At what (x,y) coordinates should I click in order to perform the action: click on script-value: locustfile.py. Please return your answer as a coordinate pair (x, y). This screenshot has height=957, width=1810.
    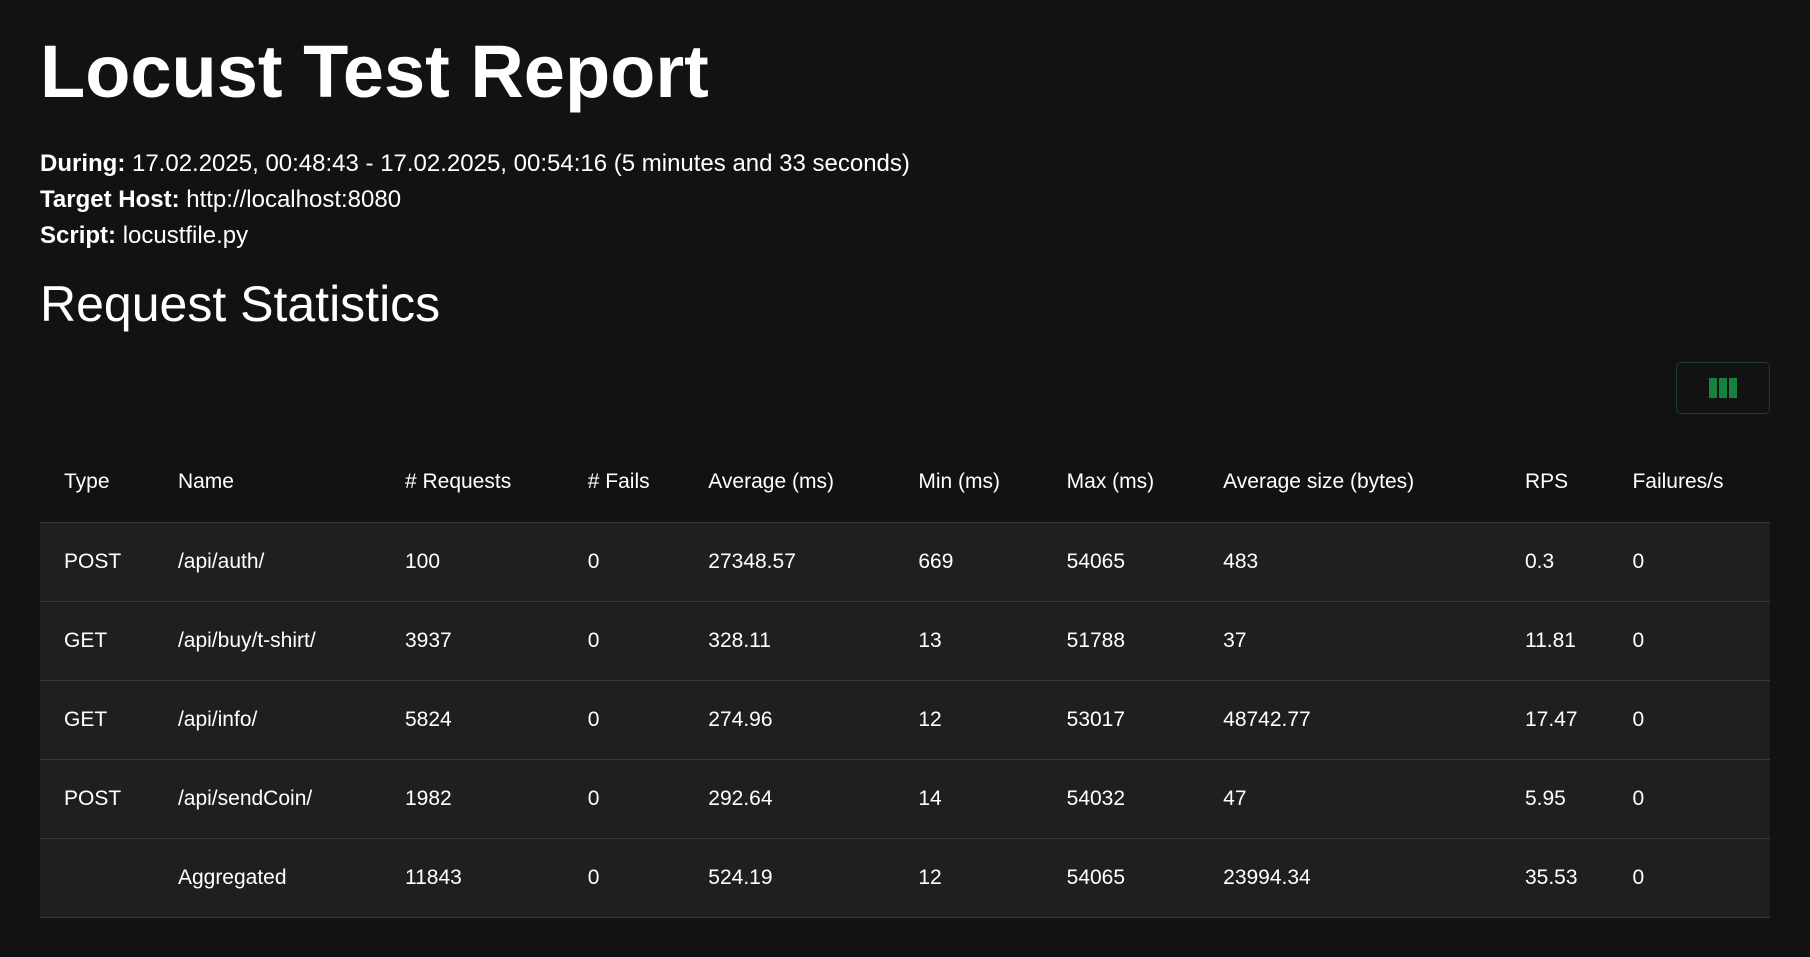
    Looking at the image, I should click on (185, 235).